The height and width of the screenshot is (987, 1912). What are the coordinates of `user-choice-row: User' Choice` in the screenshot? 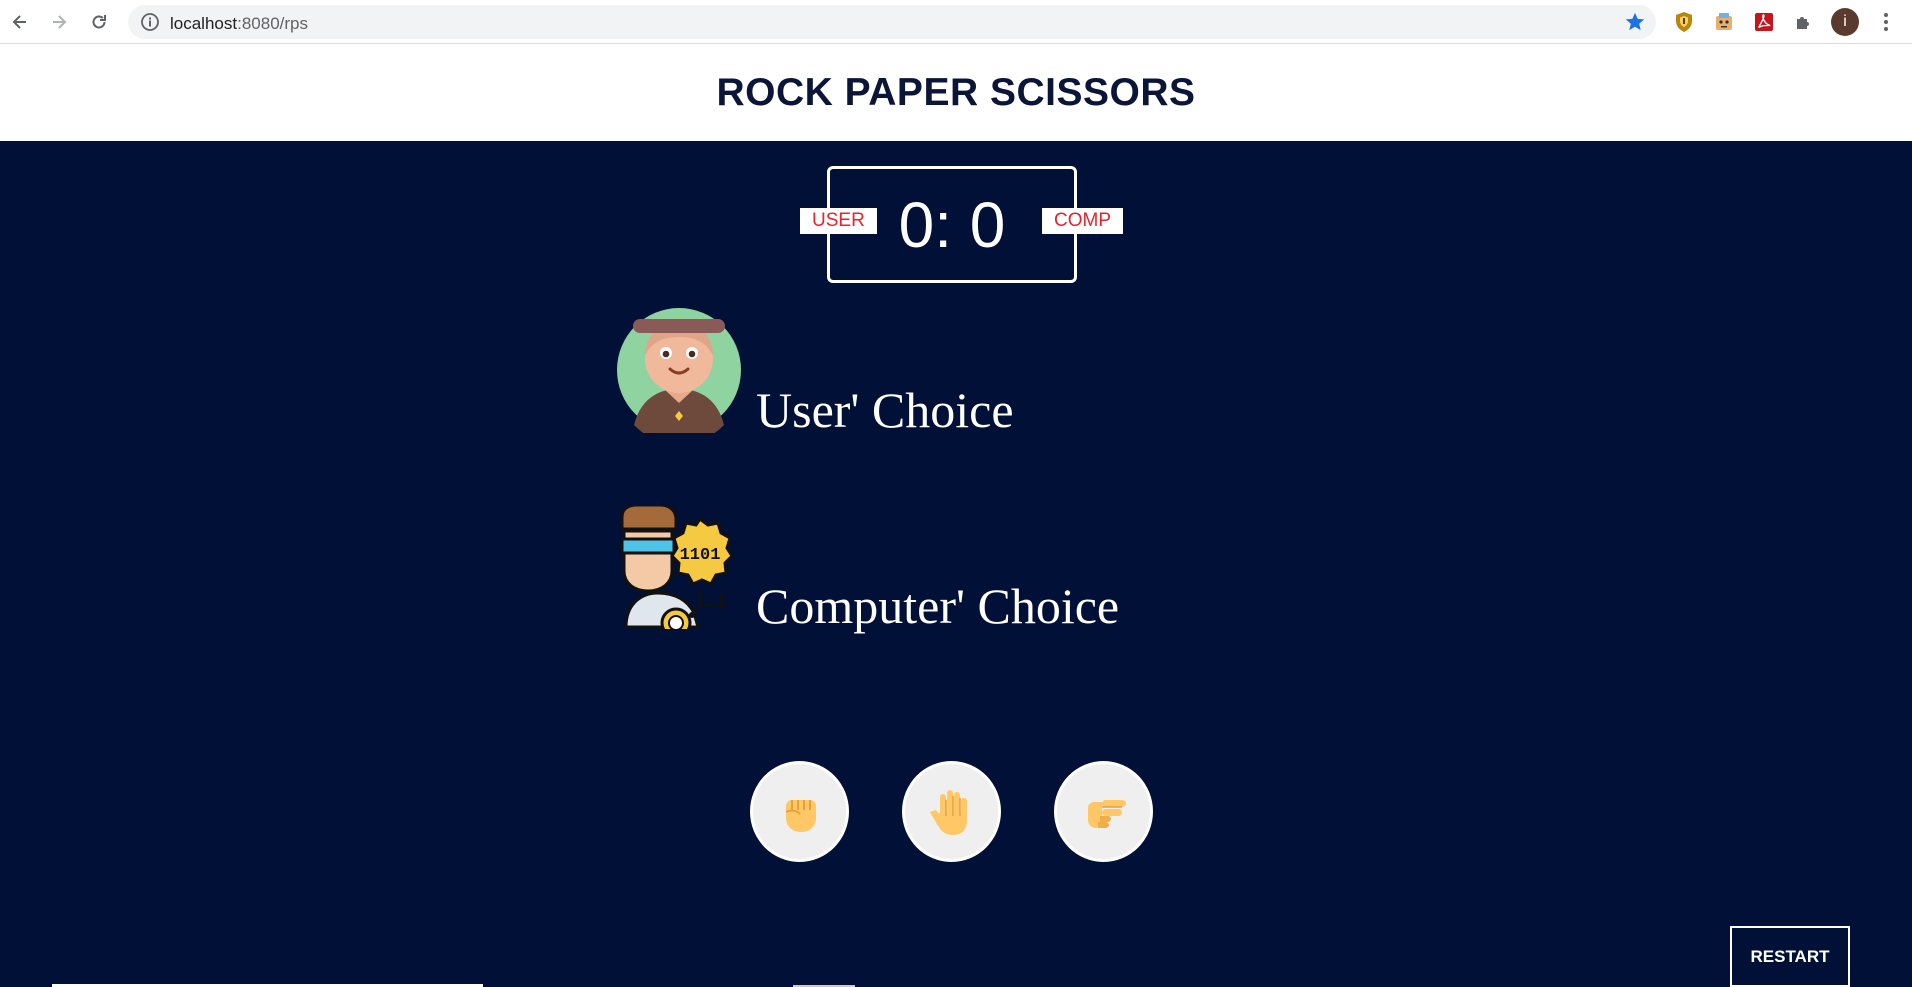 It's located at (815, 372).